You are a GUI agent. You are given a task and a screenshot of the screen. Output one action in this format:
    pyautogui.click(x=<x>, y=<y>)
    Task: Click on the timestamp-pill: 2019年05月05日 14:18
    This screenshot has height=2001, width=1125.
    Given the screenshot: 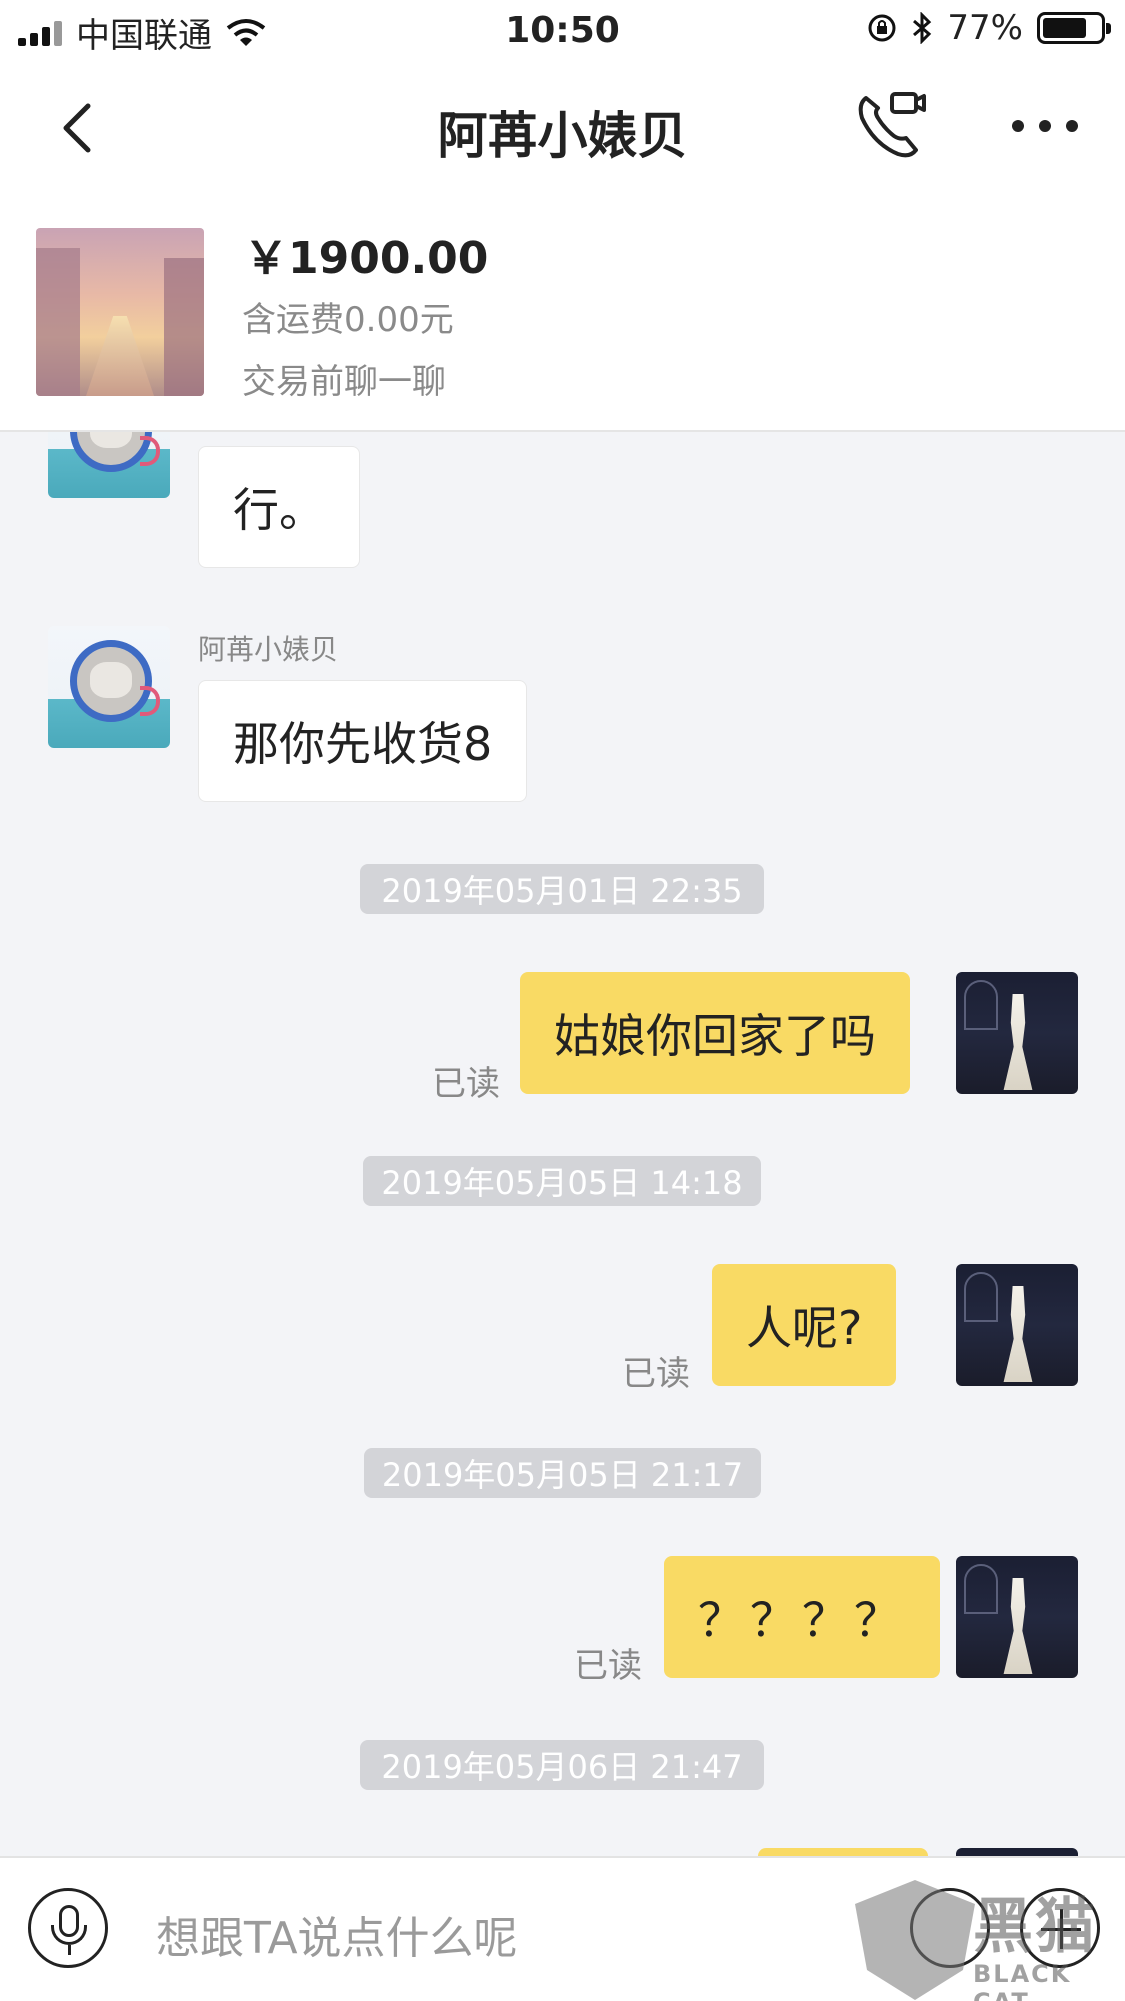 What is the action you would take?
    pyautogui.click(x=562, y=1181)
    